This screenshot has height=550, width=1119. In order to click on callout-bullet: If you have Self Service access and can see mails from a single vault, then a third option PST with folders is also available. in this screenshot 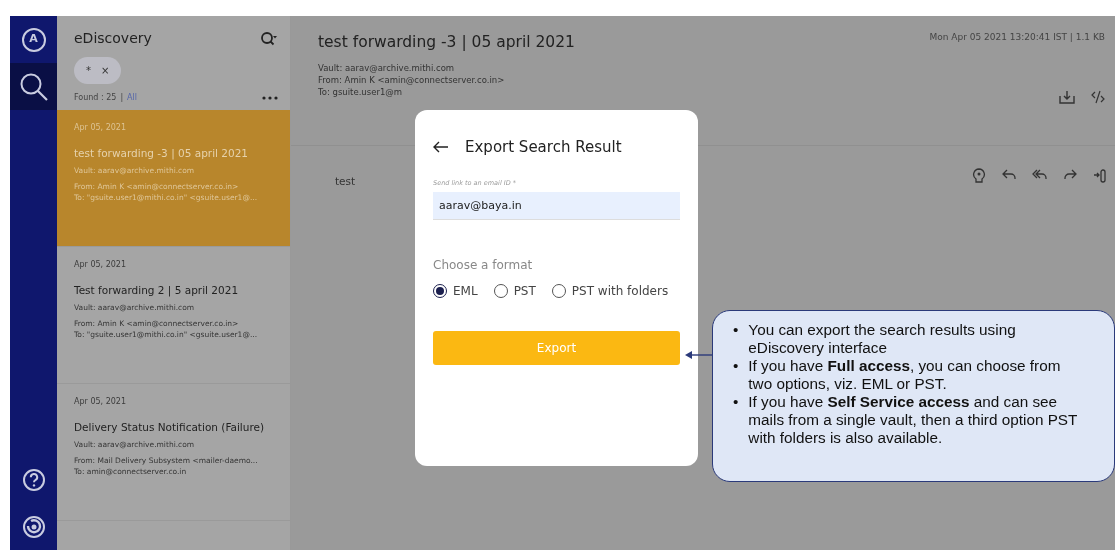, I will do `click(913, 420)`.